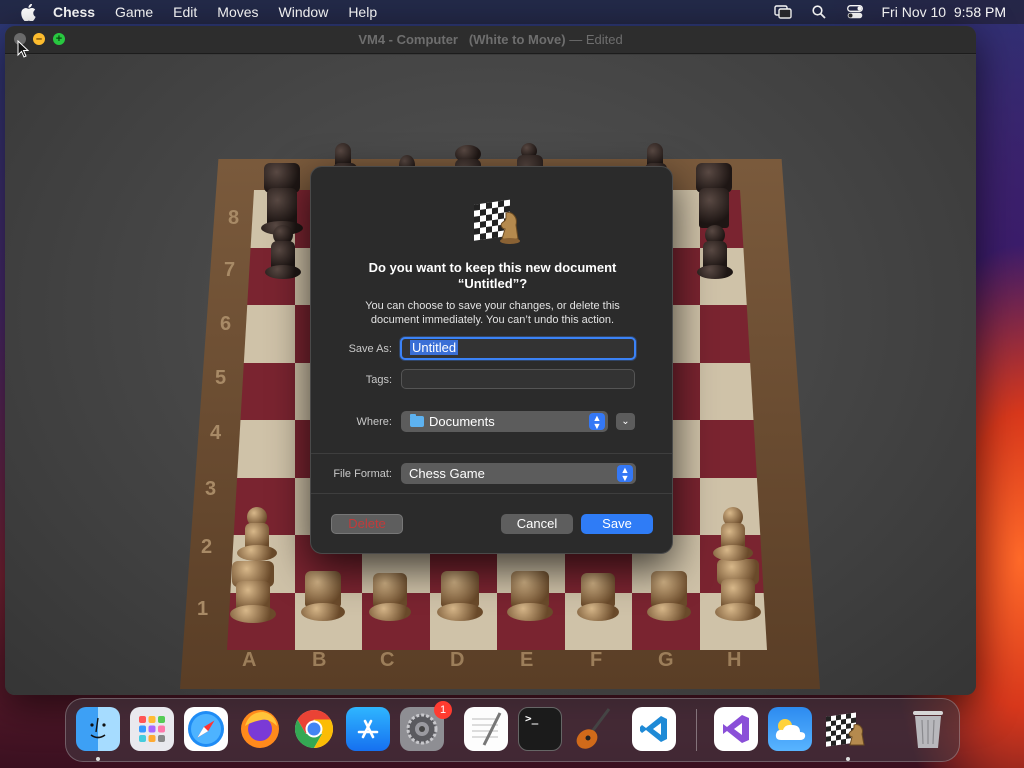 The height and width of the screenshot is (768, 1024). What do you see at coordinates (492, 283) in the screenshot?
I see `dialog-heading-line-2: “Untitled”?` at bounding box center [492, 283].